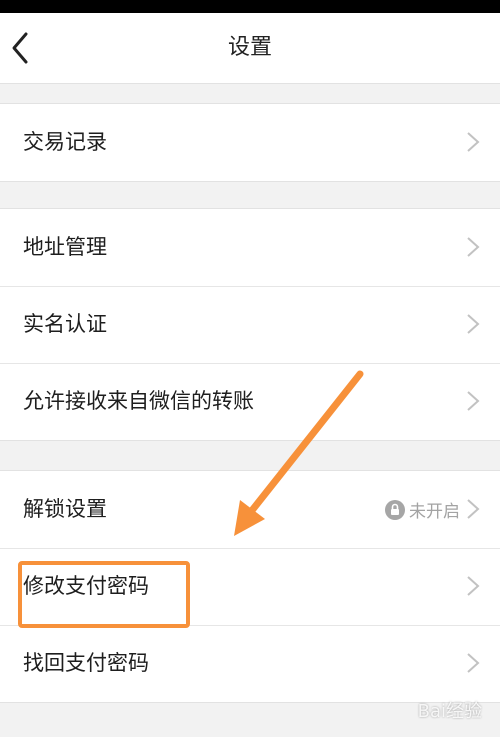  I want to click on settings-item-address-management: 地址管理, so click(250, 247).